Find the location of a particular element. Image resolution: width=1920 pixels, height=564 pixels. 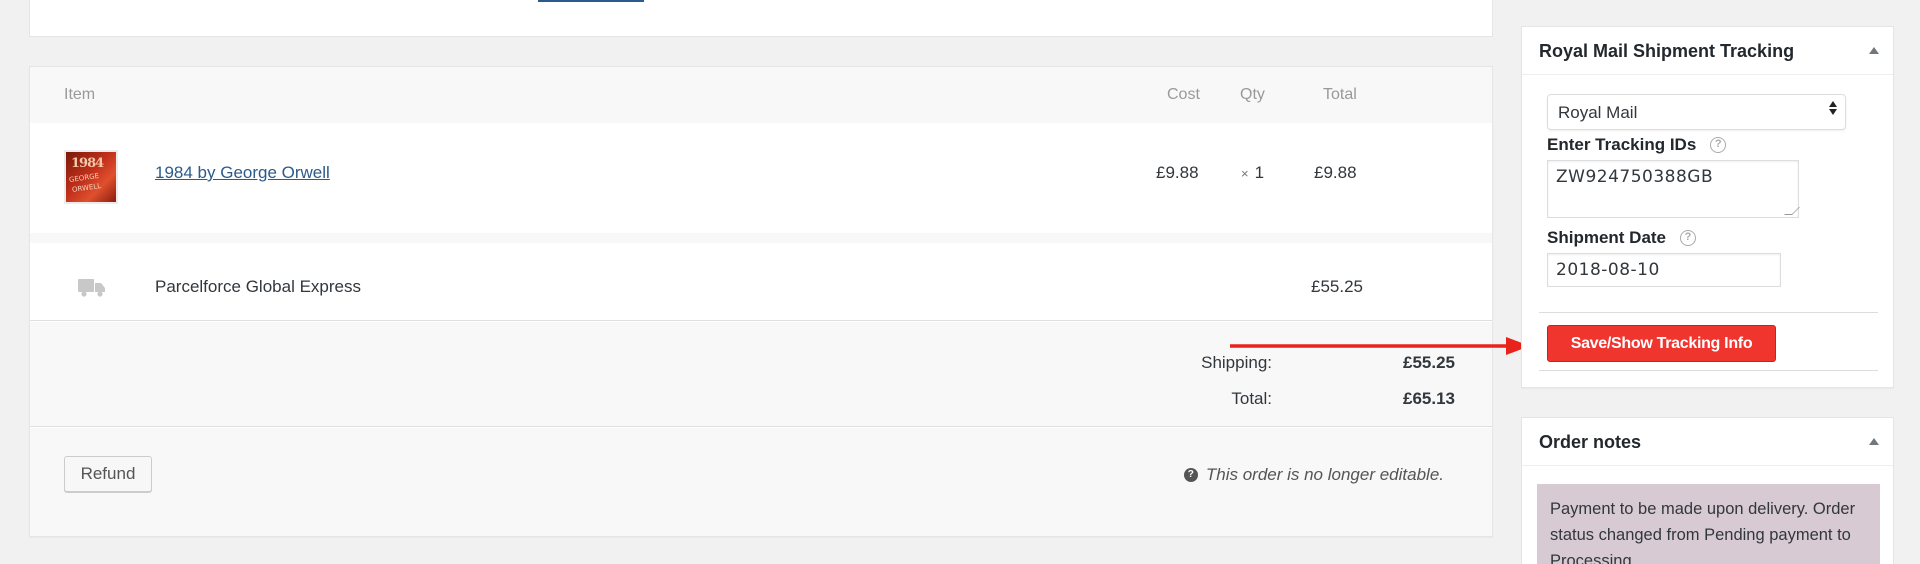

partial-link-underline is located at coordinates (591, 1).